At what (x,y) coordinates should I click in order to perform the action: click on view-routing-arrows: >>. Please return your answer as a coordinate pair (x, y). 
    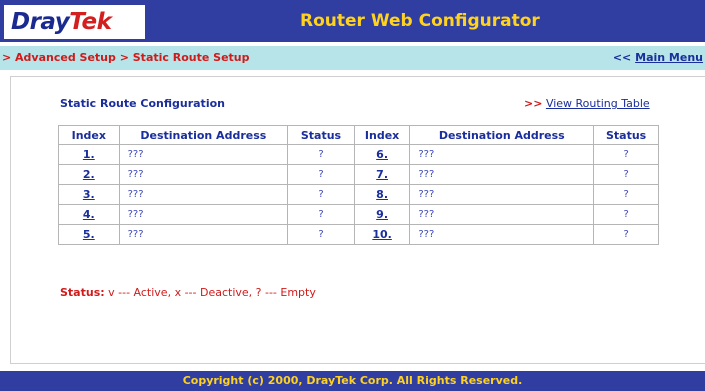
    Looking at the image, I should click on (533, 103).